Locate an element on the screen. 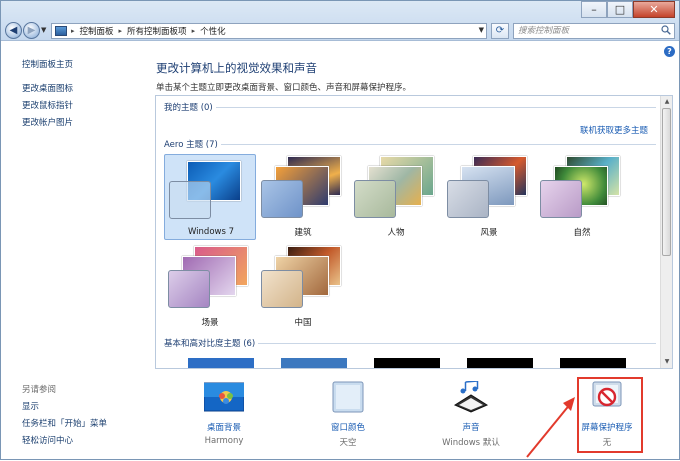 The height and width of the screenshot is (461, 680). change-mouse-pointers-link: 更改鼠标指针 is located at coordinates (47, 105).